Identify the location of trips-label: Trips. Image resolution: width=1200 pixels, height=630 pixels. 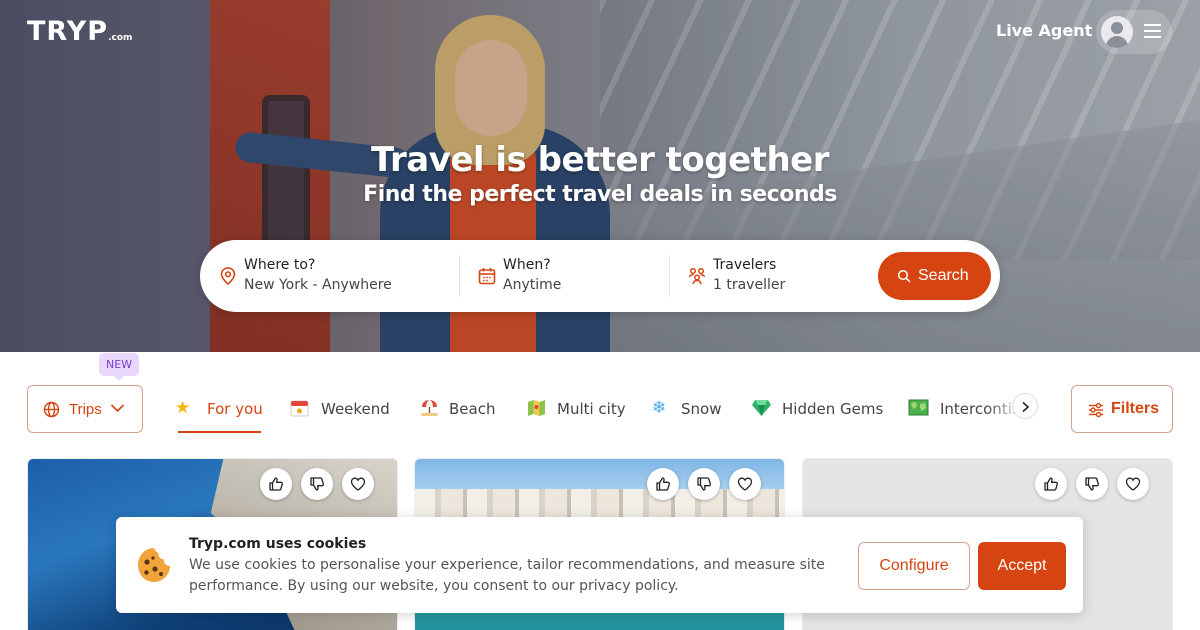
(85, 409).